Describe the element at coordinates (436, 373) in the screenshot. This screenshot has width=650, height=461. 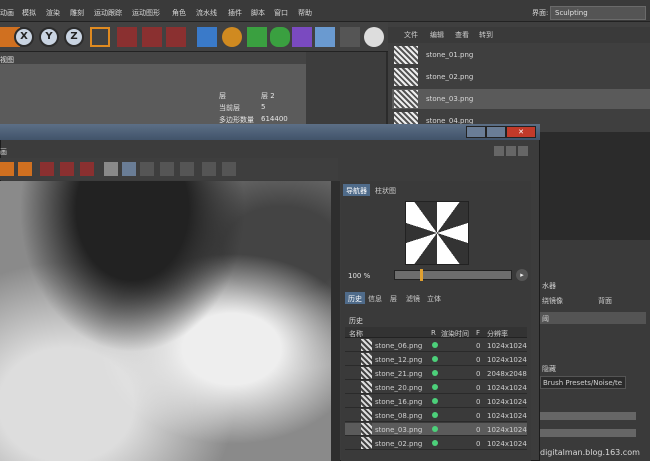
I see `history-row: stone_21.png 0 2048x2048` at that location.